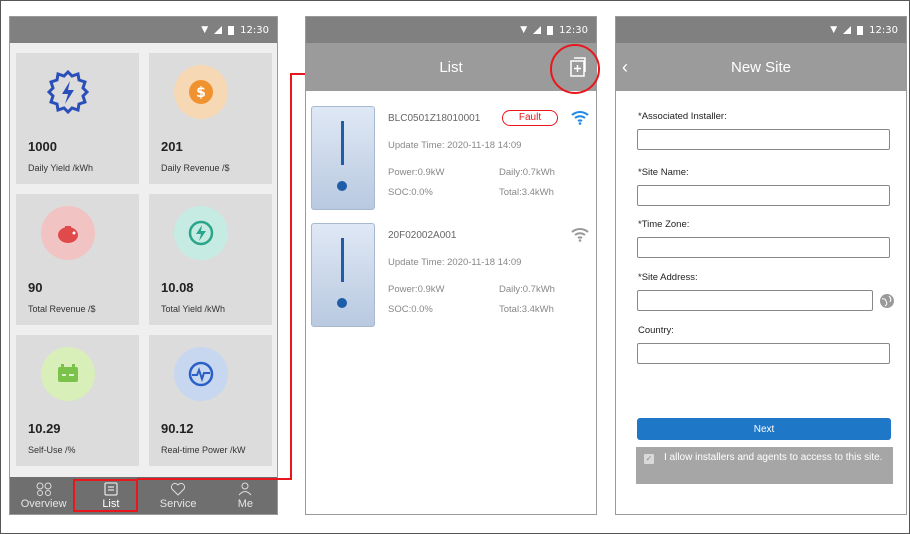 The width and height of the screenshot is (910, 534). What do you see at coordinates (52, 450) in the screenshot?
I see `tile-label: Self-Use /%` at bounding box center [52, 450].